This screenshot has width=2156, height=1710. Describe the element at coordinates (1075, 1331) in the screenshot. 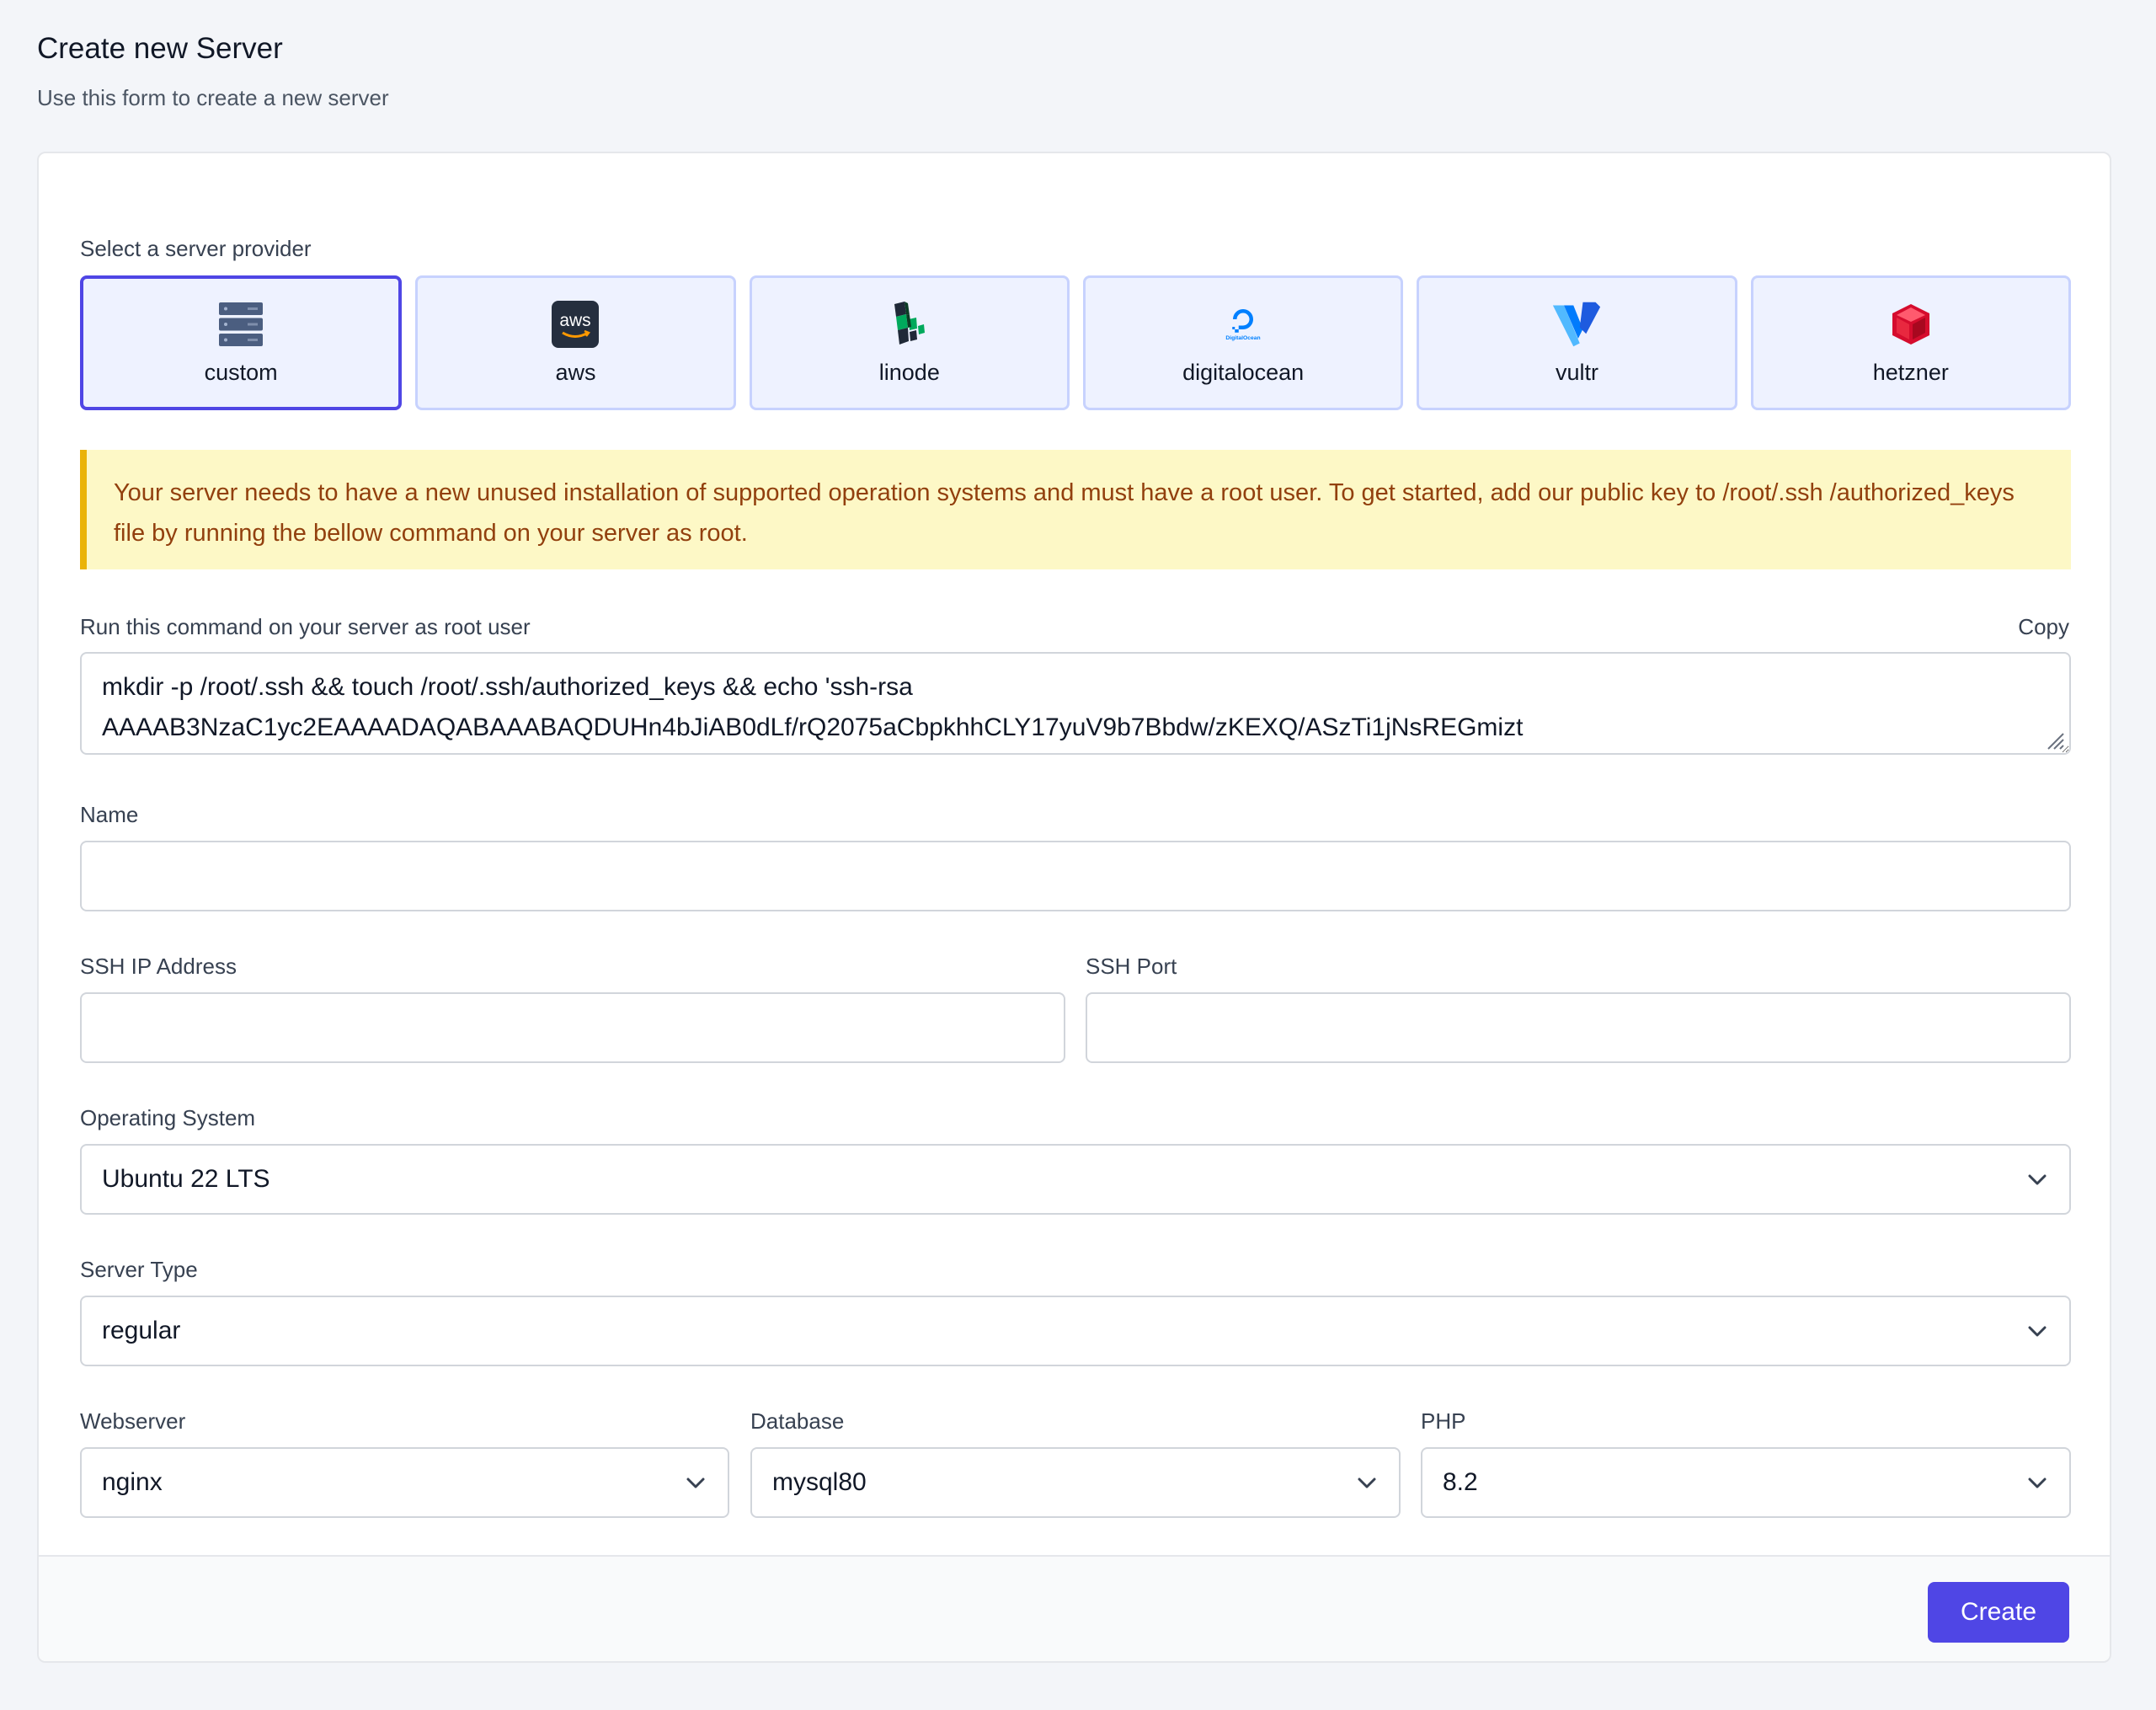

I see `server-type-select: regular` at that location.